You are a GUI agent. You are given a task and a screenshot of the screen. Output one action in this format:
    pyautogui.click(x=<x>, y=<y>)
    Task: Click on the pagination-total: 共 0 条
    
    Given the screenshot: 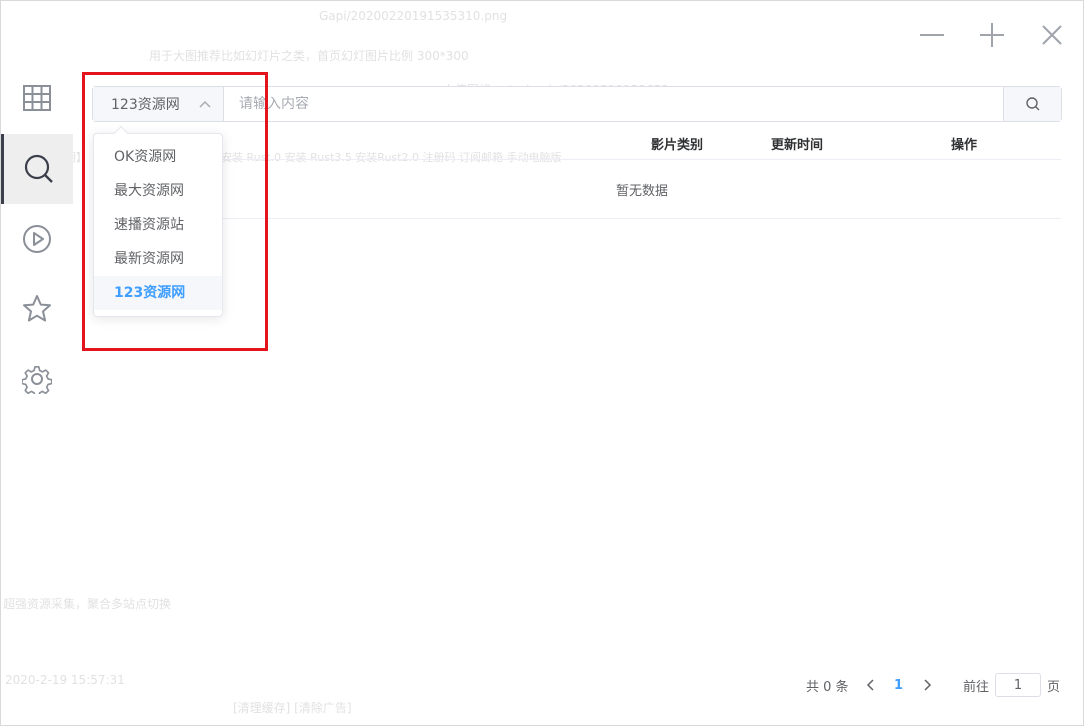 What is the action you would take?
    pyautogui.click(x=827, y=685)
    